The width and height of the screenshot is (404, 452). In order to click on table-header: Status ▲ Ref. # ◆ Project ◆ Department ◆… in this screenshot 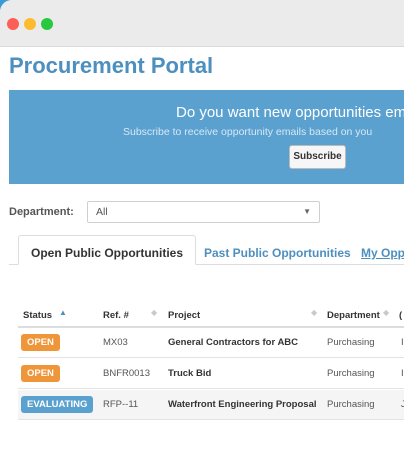, I will do `click(211, 316)`.